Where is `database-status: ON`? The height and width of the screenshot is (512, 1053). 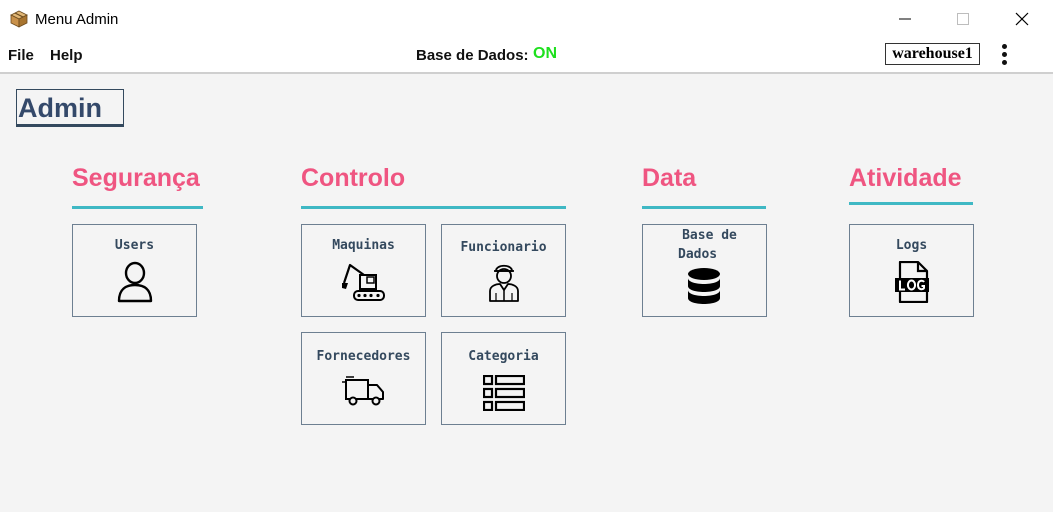 database-status: ON is located at coordinates (545, 53).